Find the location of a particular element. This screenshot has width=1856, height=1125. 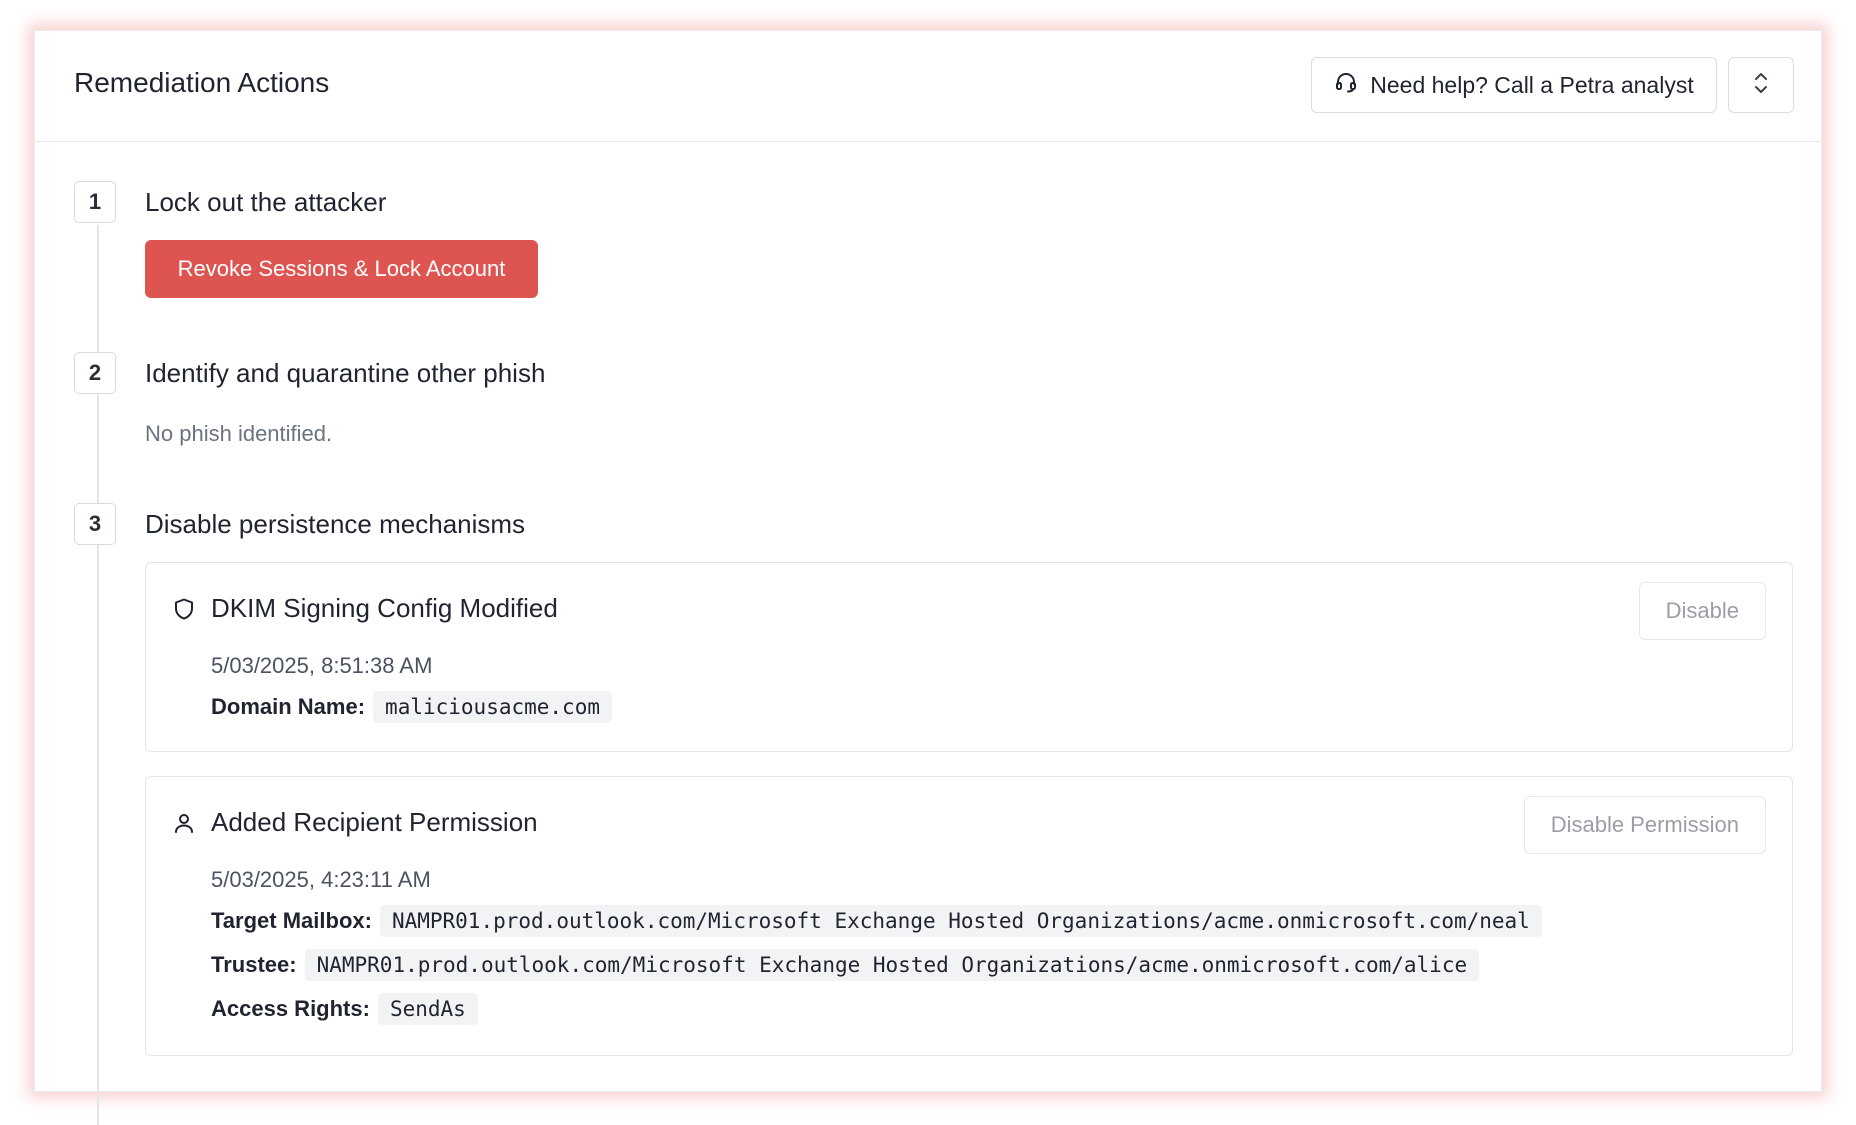

expand-collapse-button is located at coordinates (1761, 85).